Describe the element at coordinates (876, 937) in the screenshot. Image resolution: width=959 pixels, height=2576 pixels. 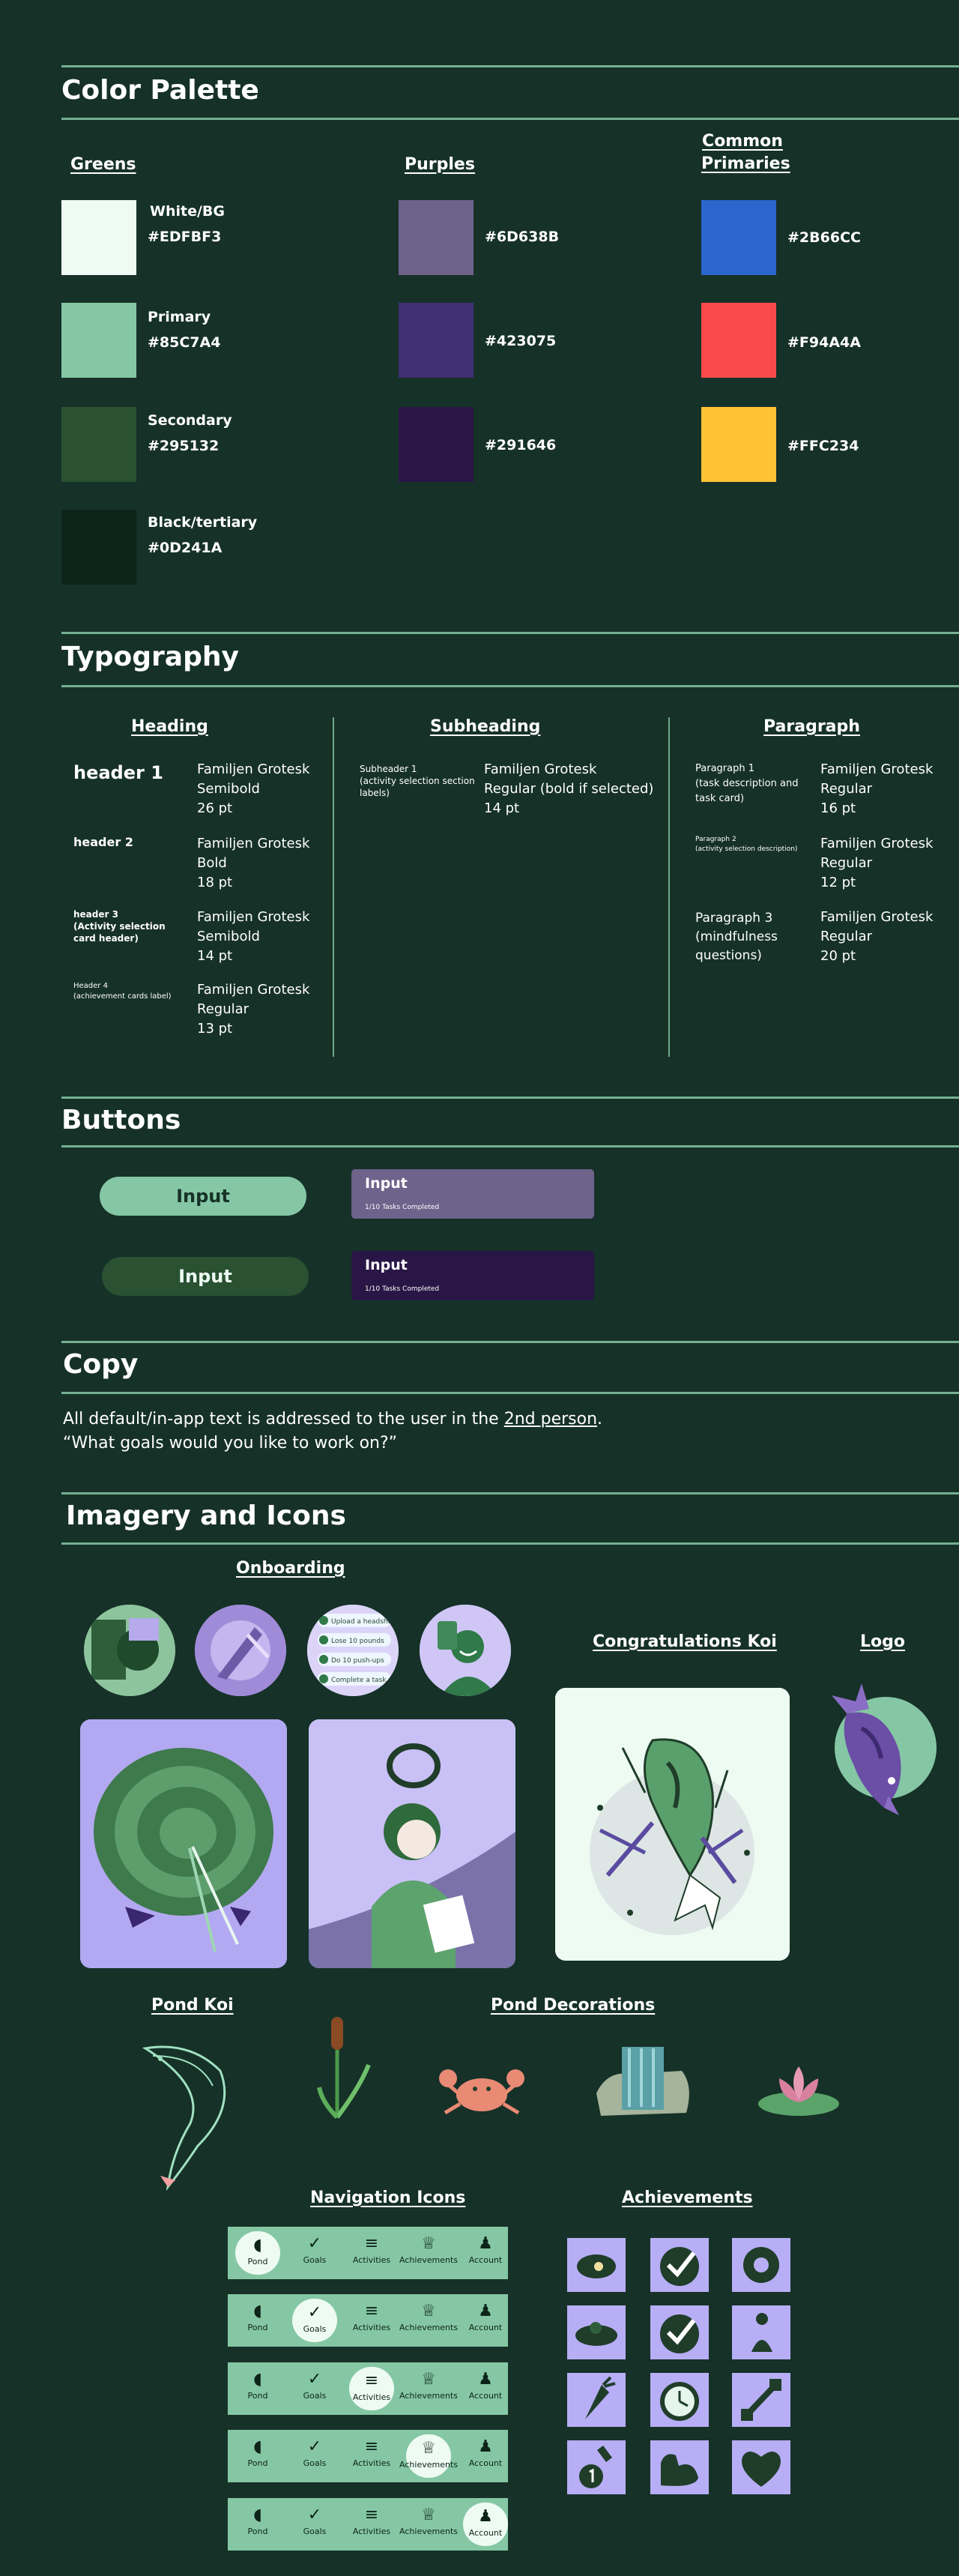
I see `paragraph3-spec: Familjen Grotesk Regular 20 pt` at that location.